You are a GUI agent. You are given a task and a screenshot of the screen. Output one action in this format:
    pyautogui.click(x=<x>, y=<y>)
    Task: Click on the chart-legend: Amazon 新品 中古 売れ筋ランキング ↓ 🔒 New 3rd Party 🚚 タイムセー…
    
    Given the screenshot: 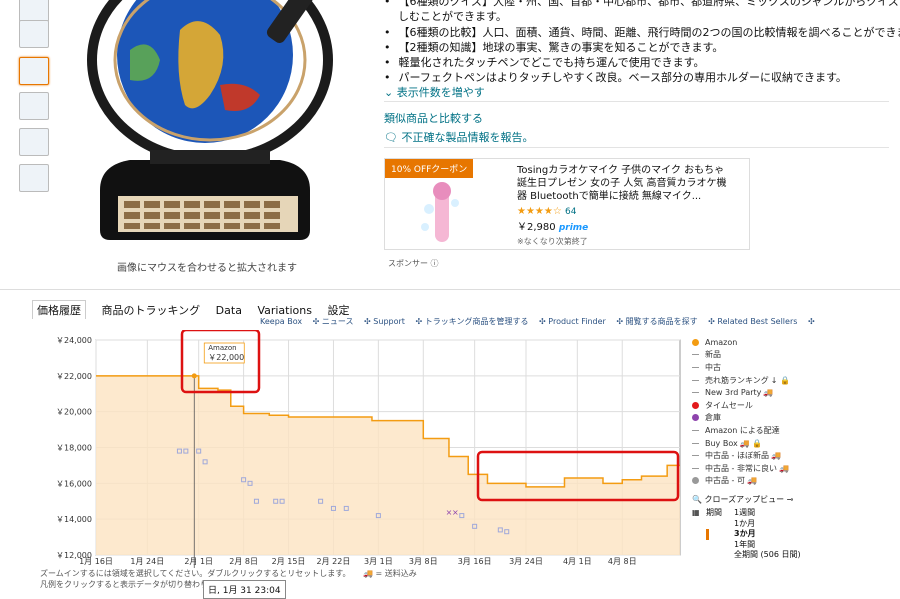 What is the action you would take?
    pyautogui.click(x=741, y=411)
    